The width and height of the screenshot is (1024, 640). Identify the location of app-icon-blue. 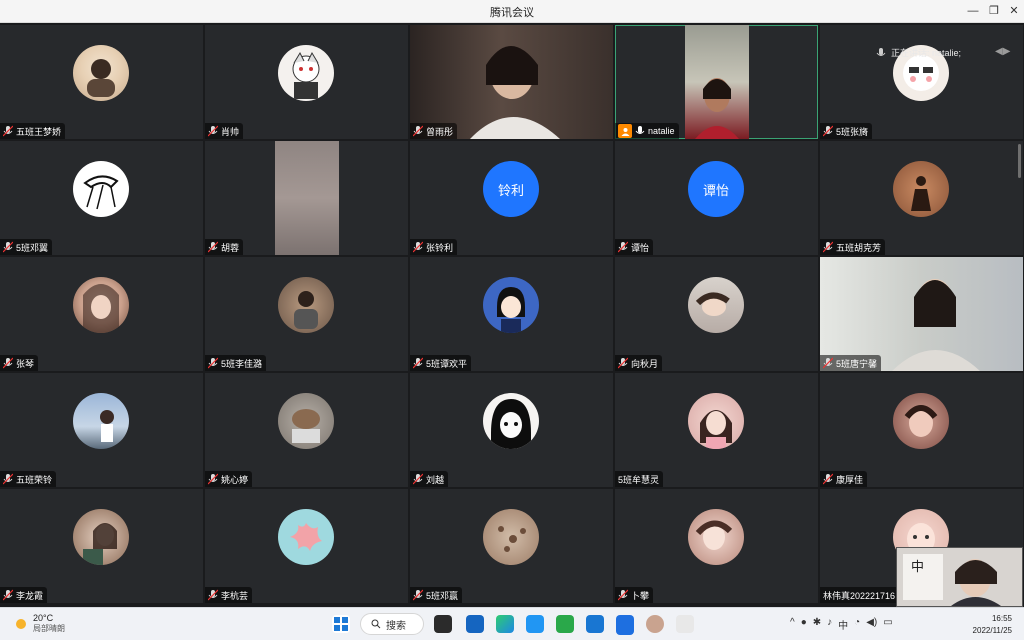
(475, 624).